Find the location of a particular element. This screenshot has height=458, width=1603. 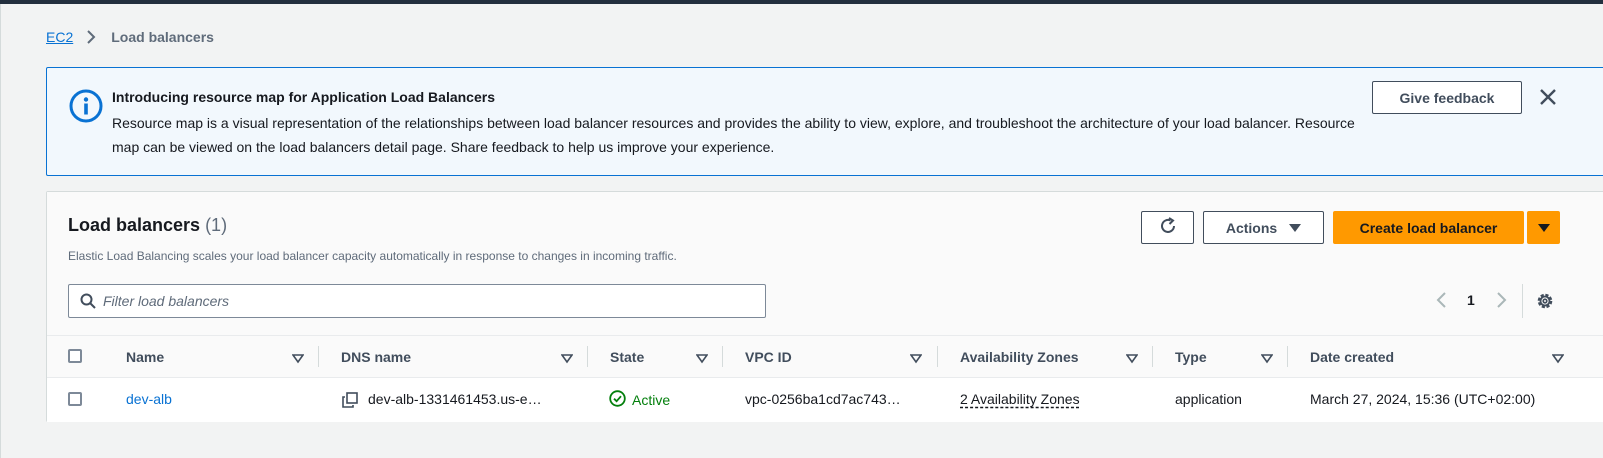

panel-title: Load balancers (1) is located at coordinates (147, 225).